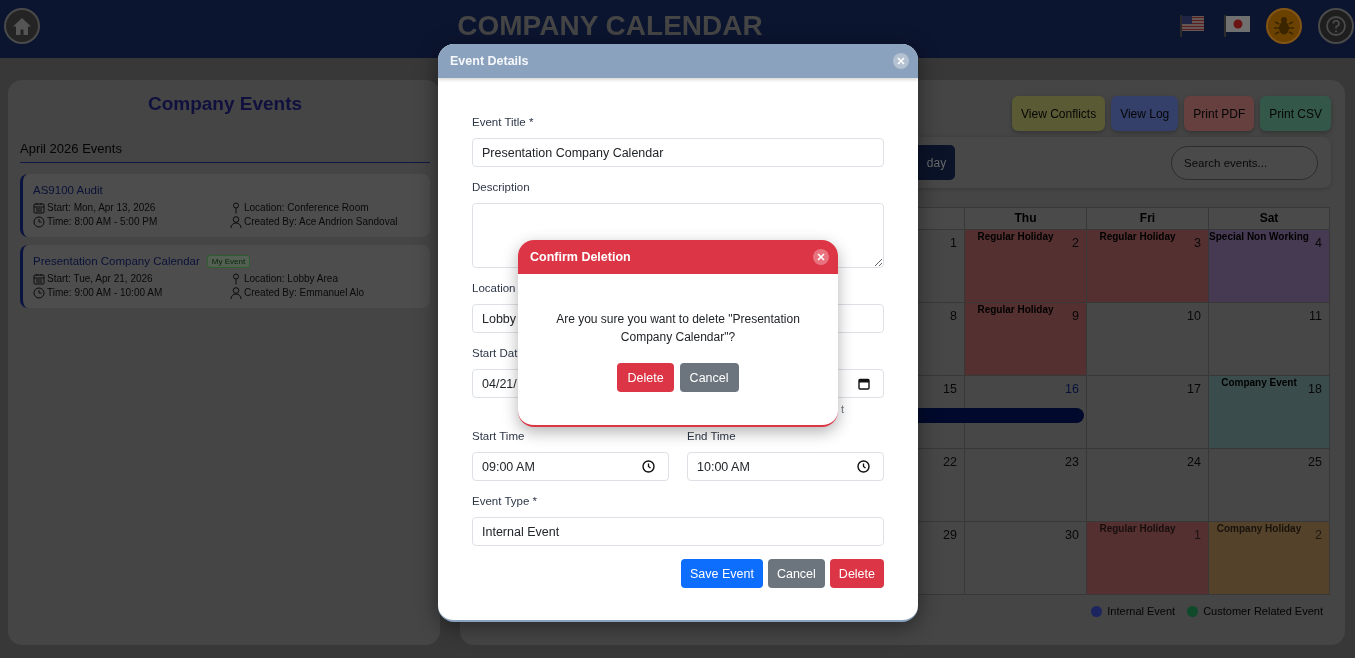 This screenshot has width=1355, height=658. What do you see at coordinates (1147, 485) in the screenshot?
I see `day-cell: 24` at bounding box center [1147, 485].